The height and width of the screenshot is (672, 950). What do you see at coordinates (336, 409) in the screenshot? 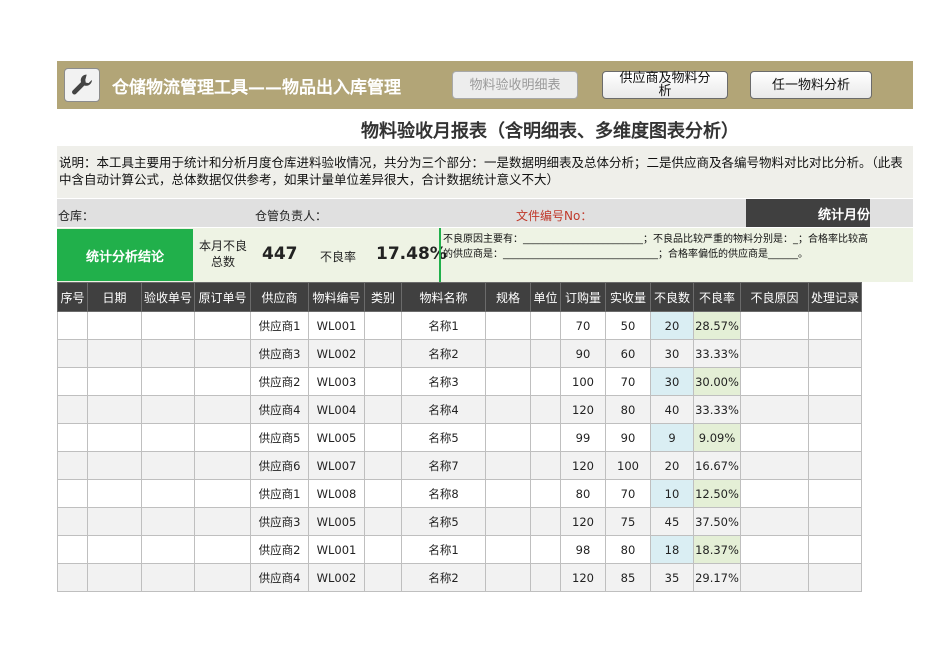
I see `table-cell: WL004` at bounding box center [336, 409].